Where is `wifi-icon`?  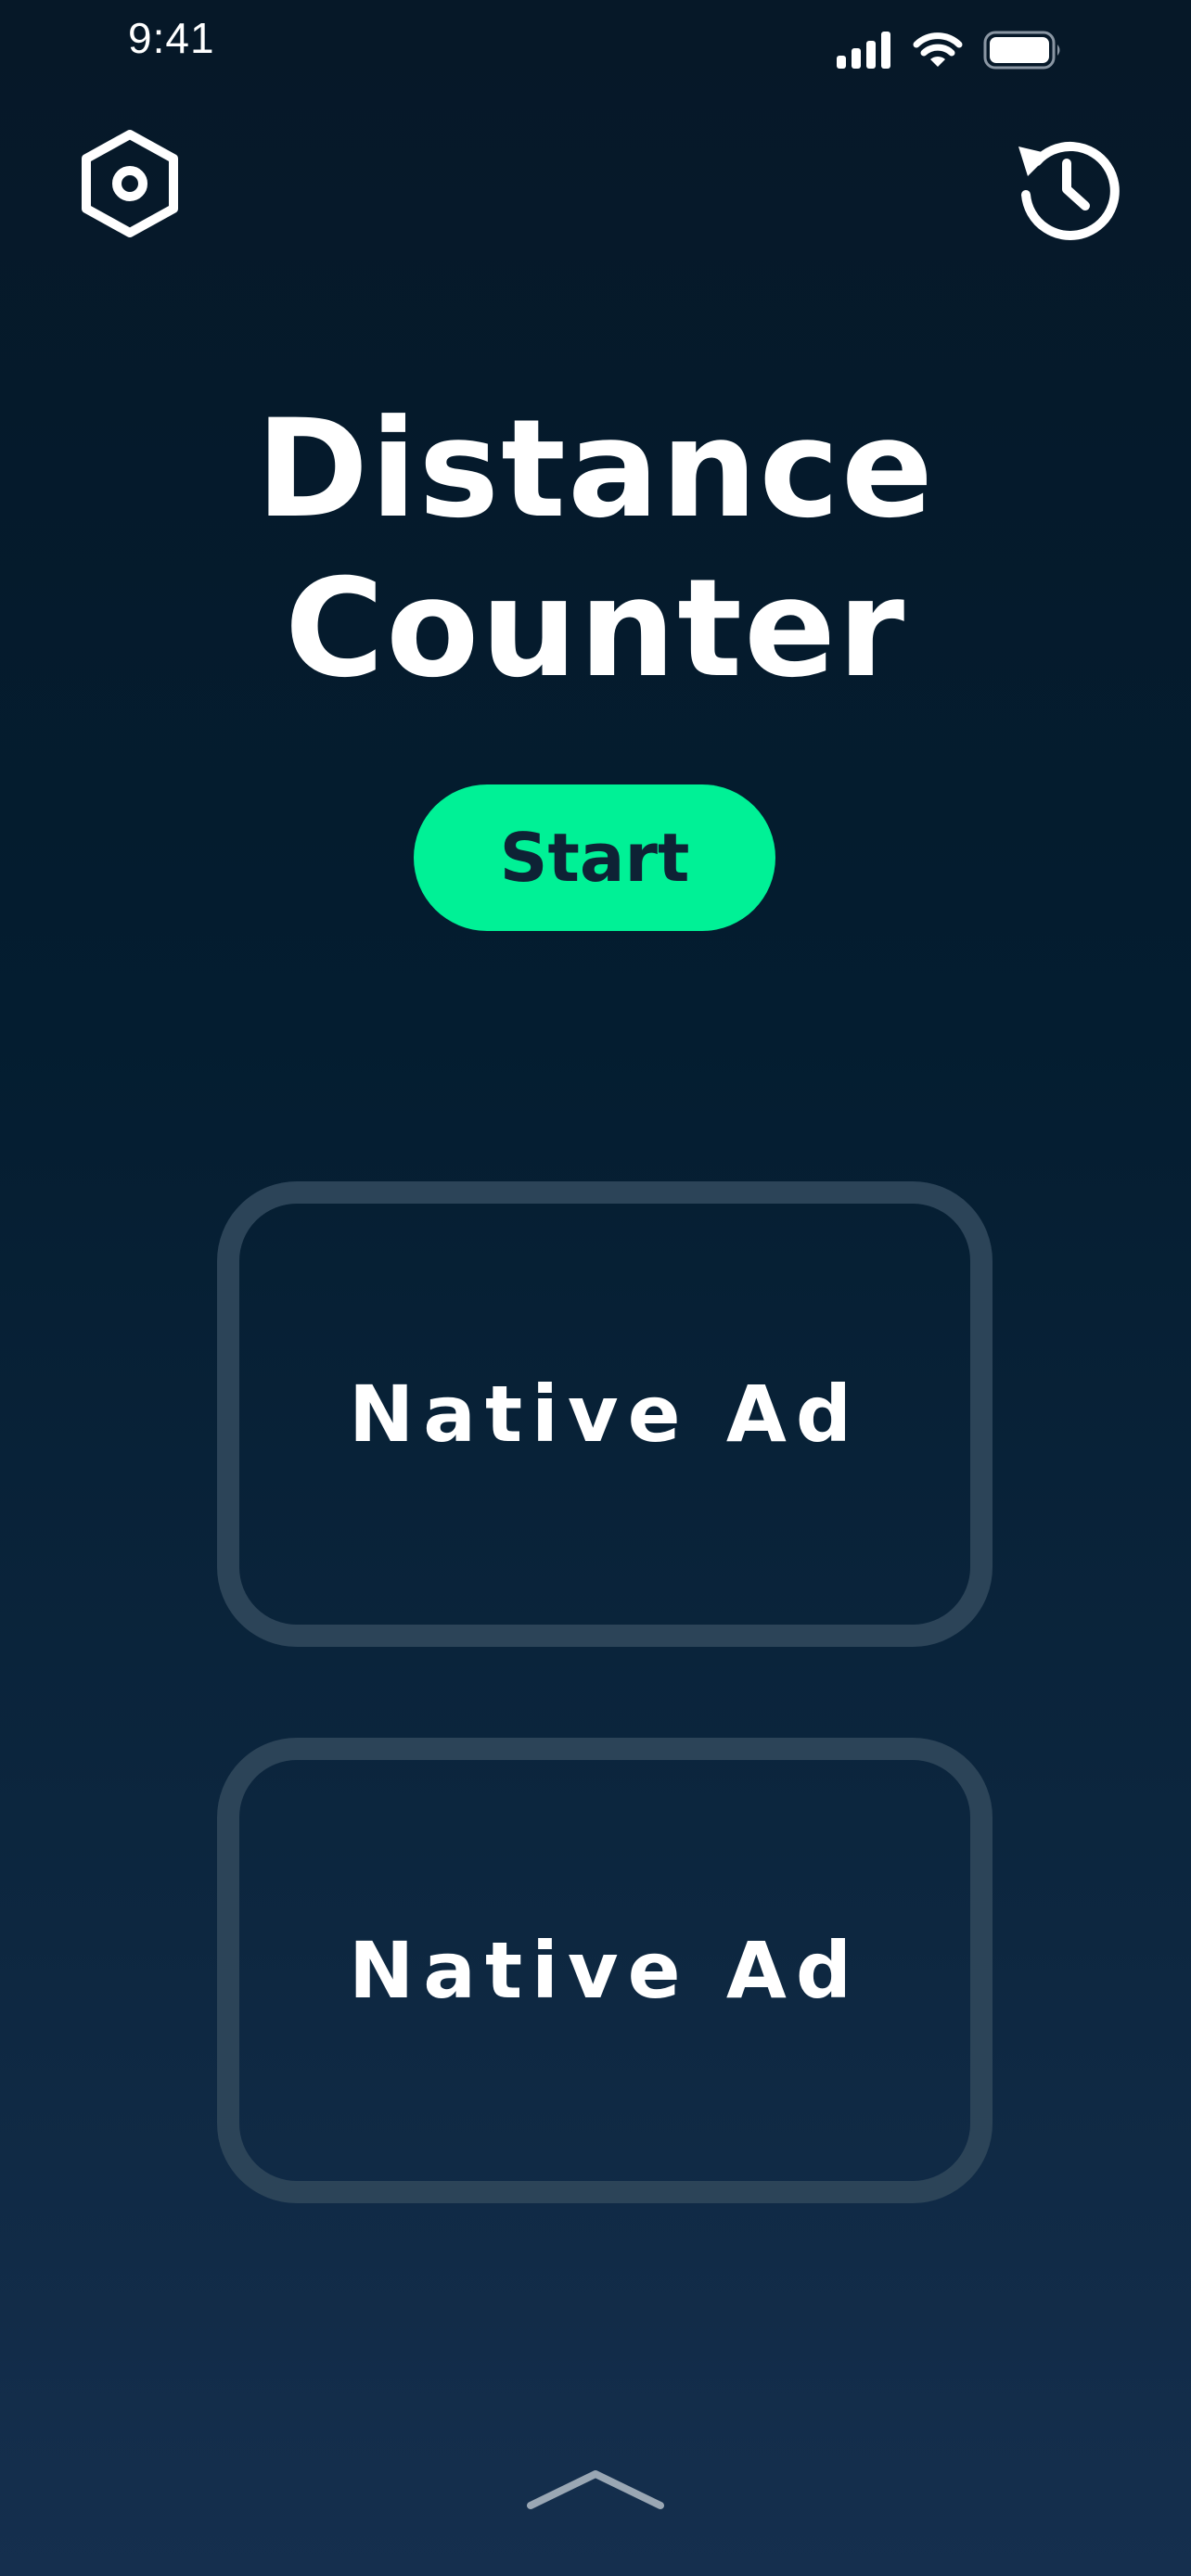 wifi-icon is located at coordinates (938, 50).